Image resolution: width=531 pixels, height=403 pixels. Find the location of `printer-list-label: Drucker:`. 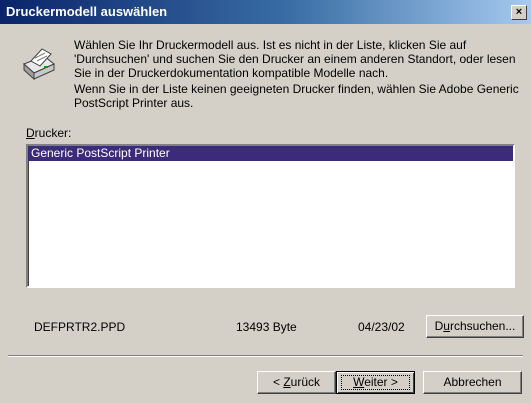

printer-list-label: Drucker: is located at coordinates (48, 133).